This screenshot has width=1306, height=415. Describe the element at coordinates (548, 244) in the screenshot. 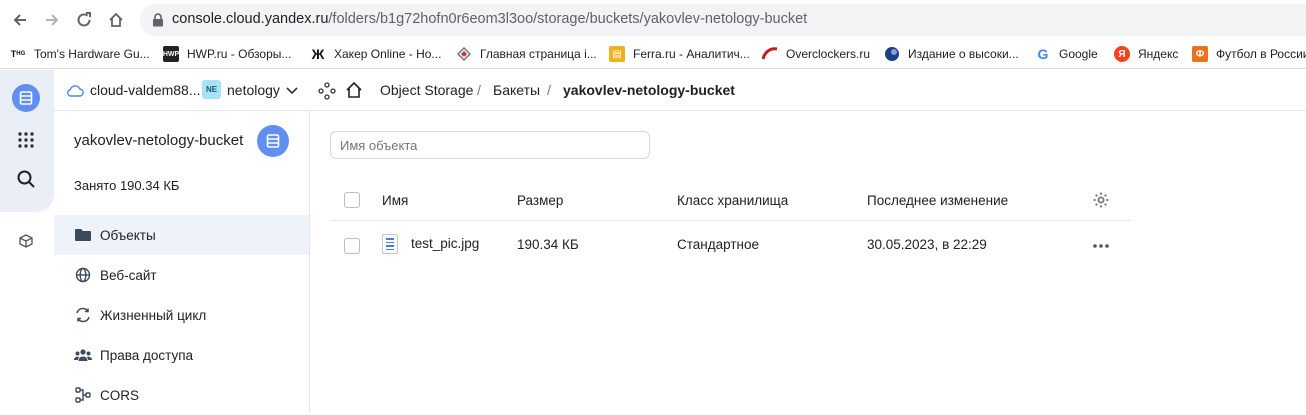

I see `object-size: 190.34 КБ` at that location.